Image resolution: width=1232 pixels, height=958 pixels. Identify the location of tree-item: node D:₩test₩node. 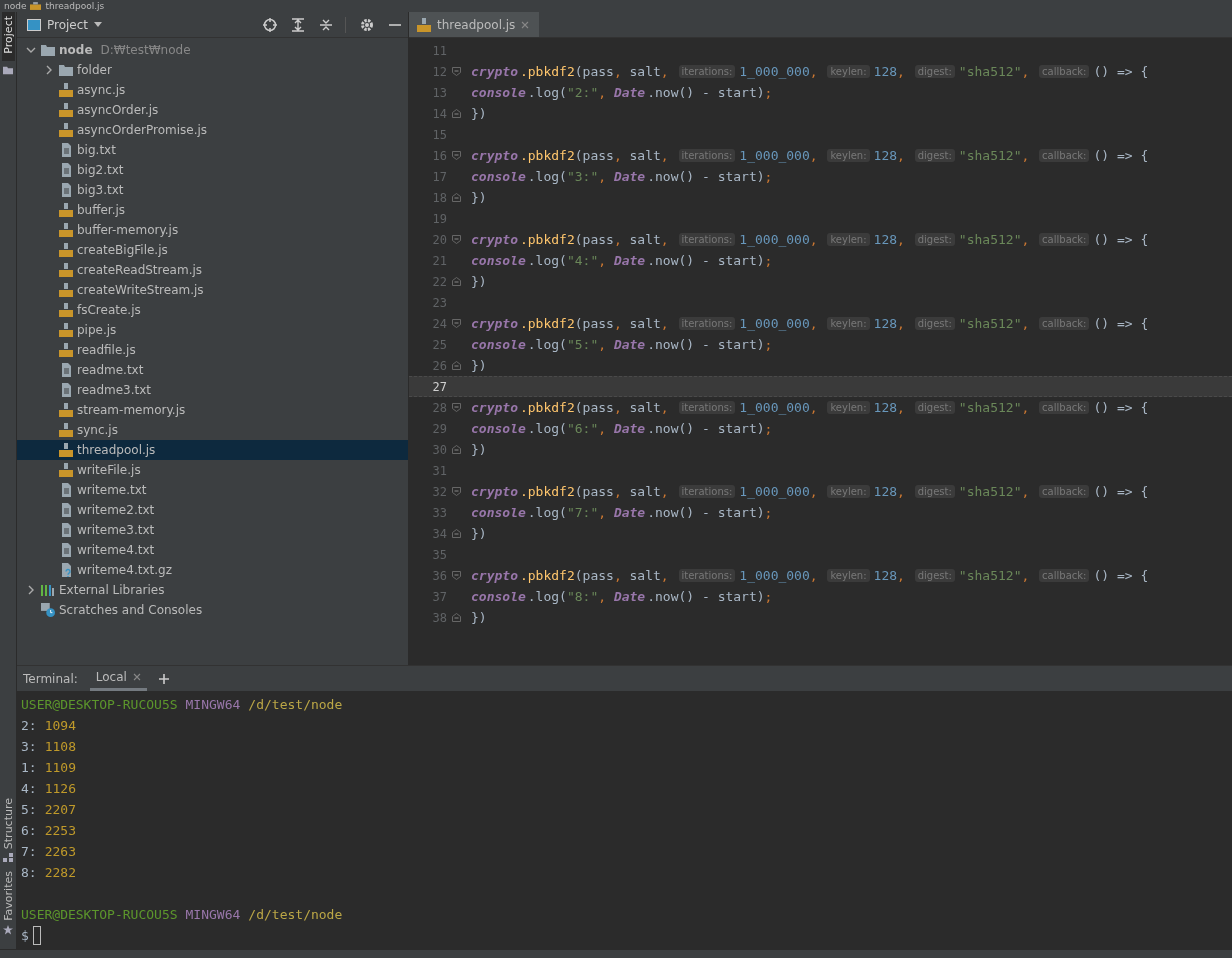
(212, 50).